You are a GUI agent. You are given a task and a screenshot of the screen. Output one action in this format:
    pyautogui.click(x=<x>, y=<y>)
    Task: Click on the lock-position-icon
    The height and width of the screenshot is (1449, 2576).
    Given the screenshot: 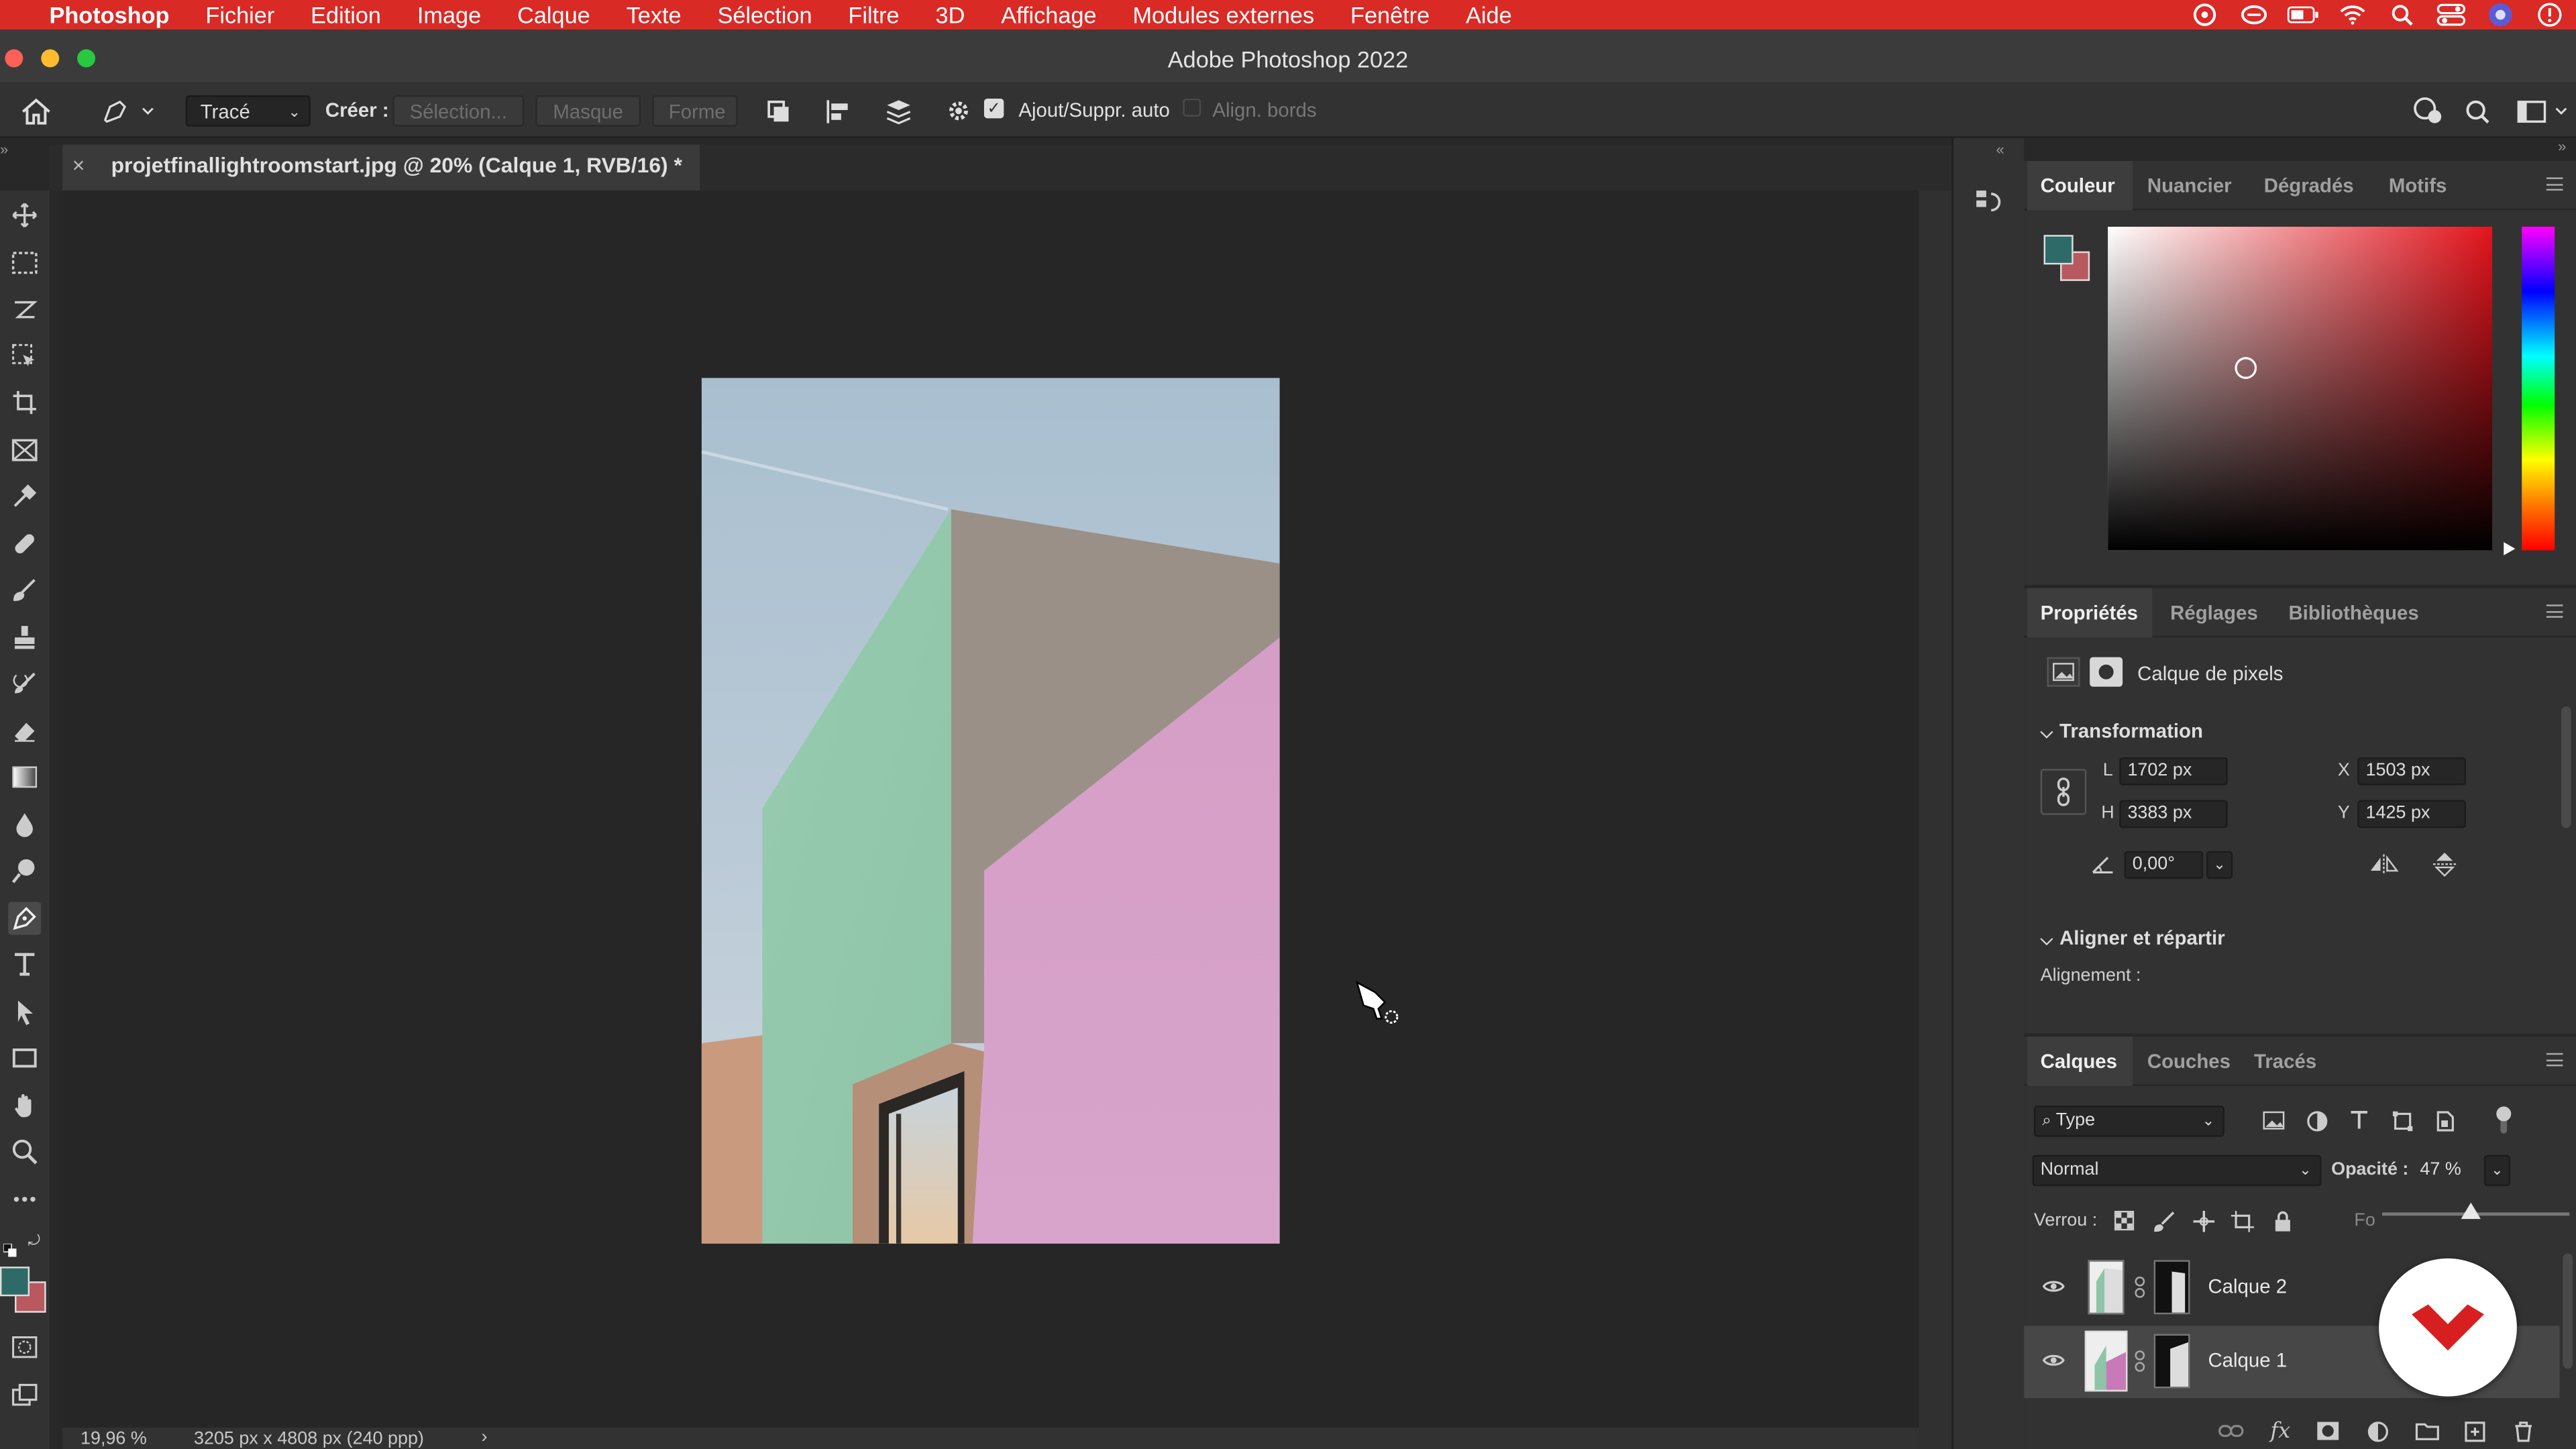 What is the action you would take?
    pyautogui.click(x=2203, y=1220)
    